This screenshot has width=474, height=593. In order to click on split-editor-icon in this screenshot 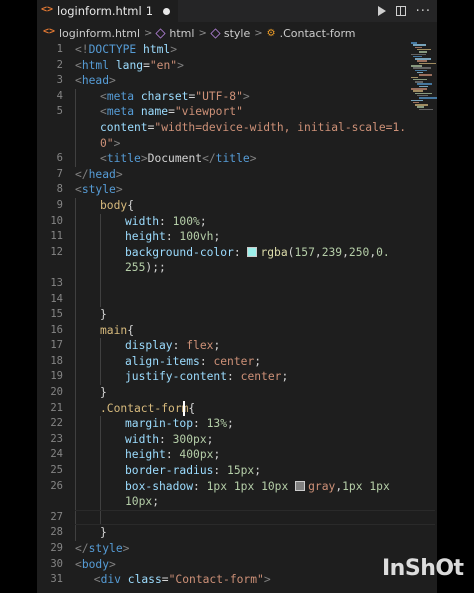, I will do `click(400, 11)`.